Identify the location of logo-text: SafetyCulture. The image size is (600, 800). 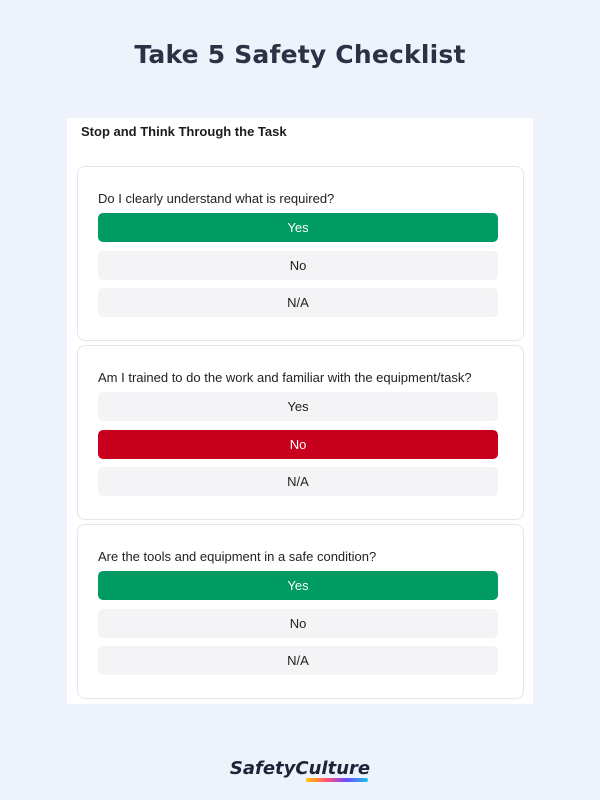
(300, 770).